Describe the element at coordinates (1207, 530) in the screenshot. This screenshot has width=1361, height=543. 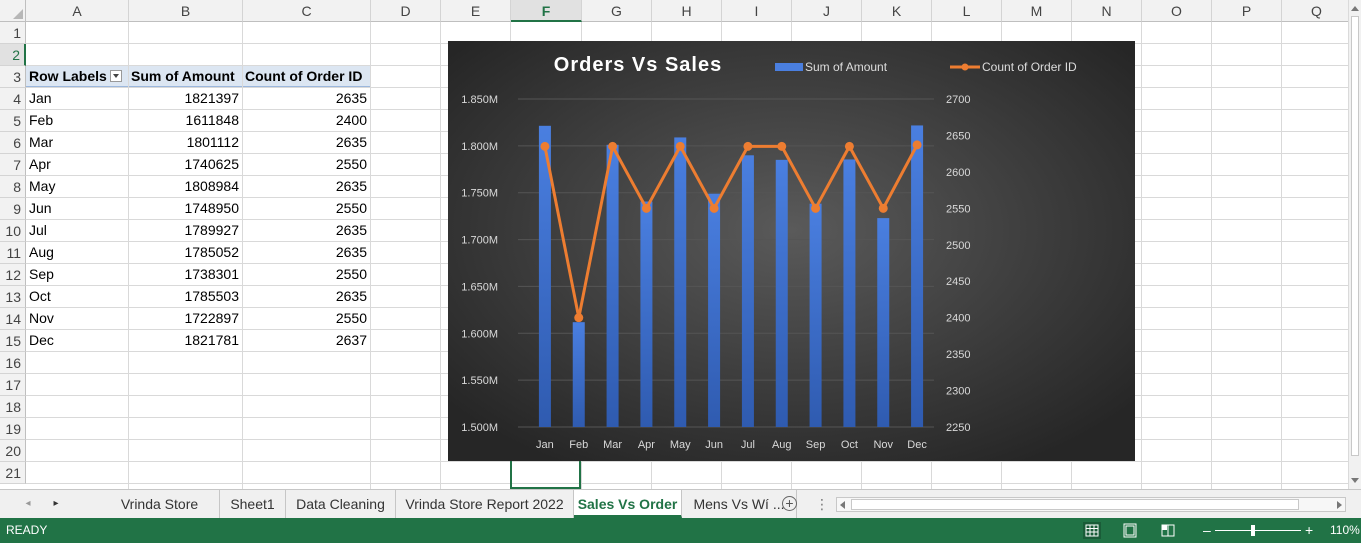
I see `zoom-out-button: –` at that location.